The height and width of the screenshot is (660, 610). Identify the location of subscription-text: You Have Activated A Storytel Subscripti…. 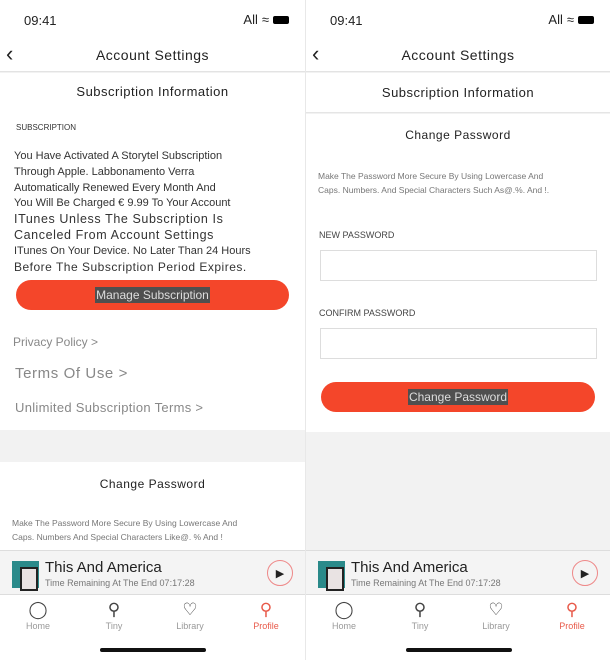
(154, 212).